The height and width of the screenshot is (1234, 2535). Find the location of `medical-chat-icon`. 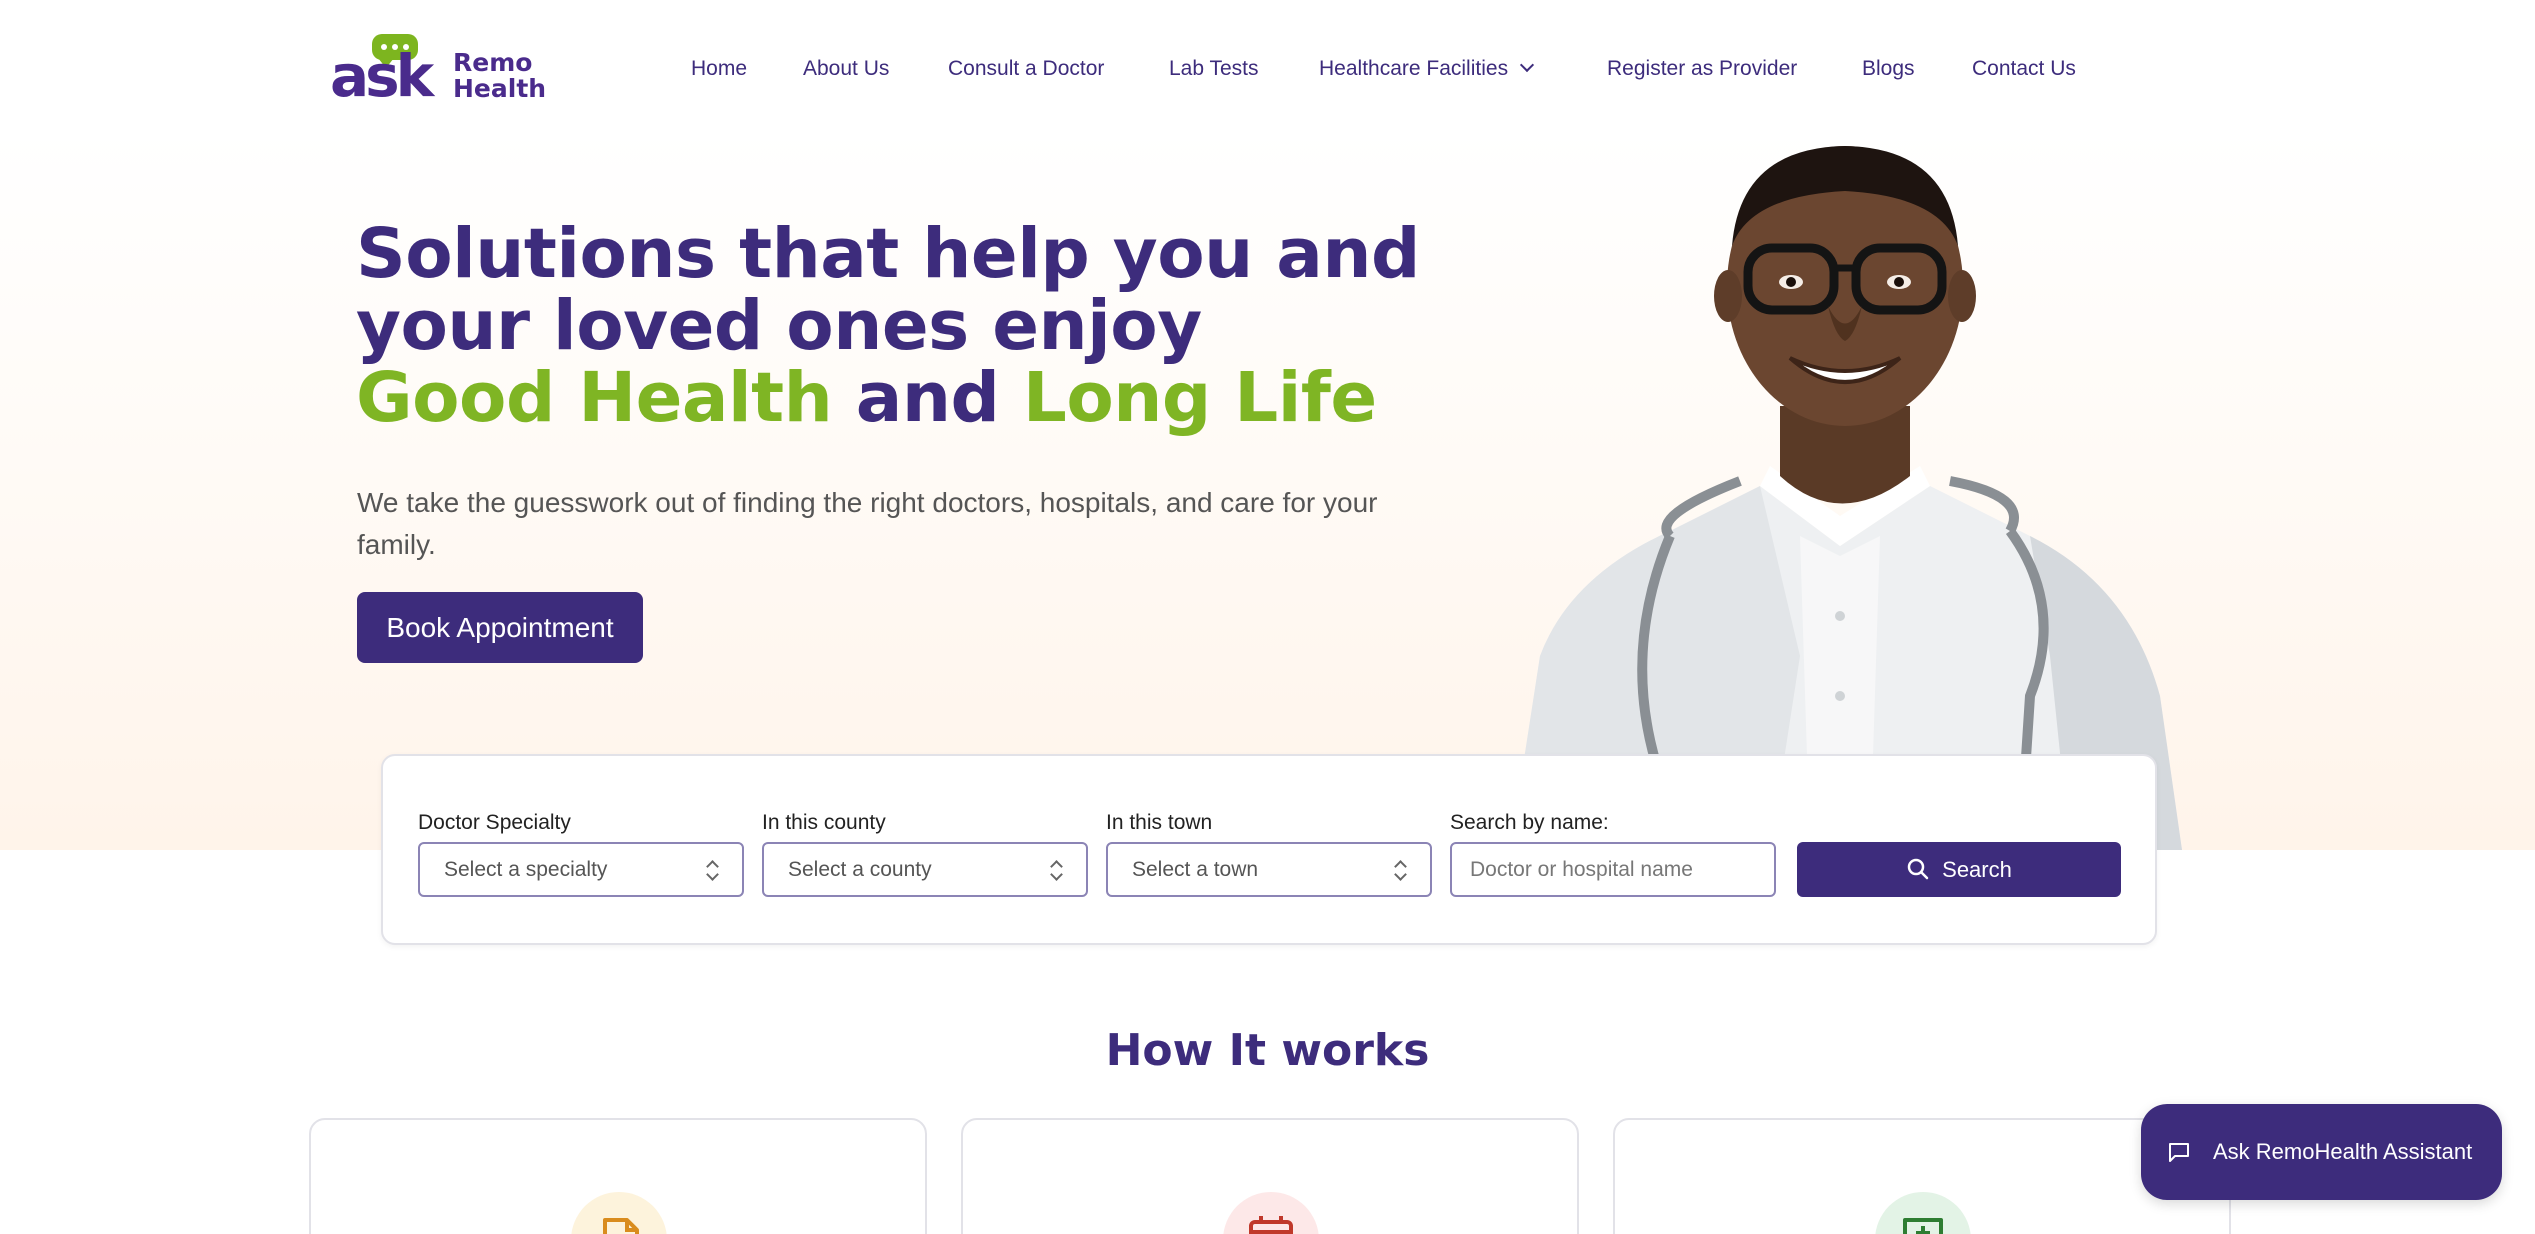

medical-chat-icon is located at coordinates (1923, 1213).